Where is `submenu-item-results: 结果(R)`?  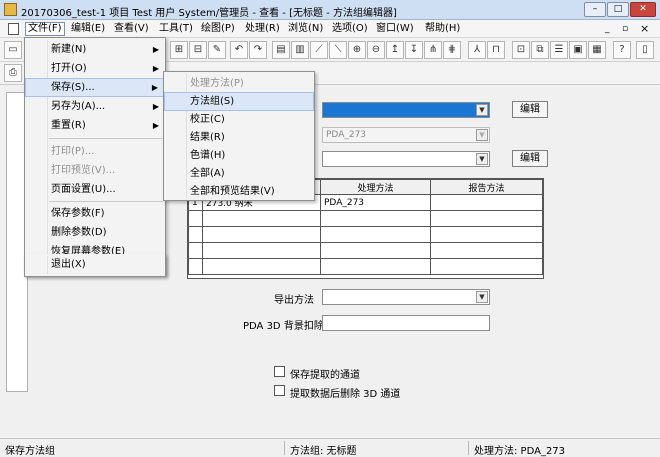
submenu-item-results: 结果(R) is located at coordinates (239, 137).